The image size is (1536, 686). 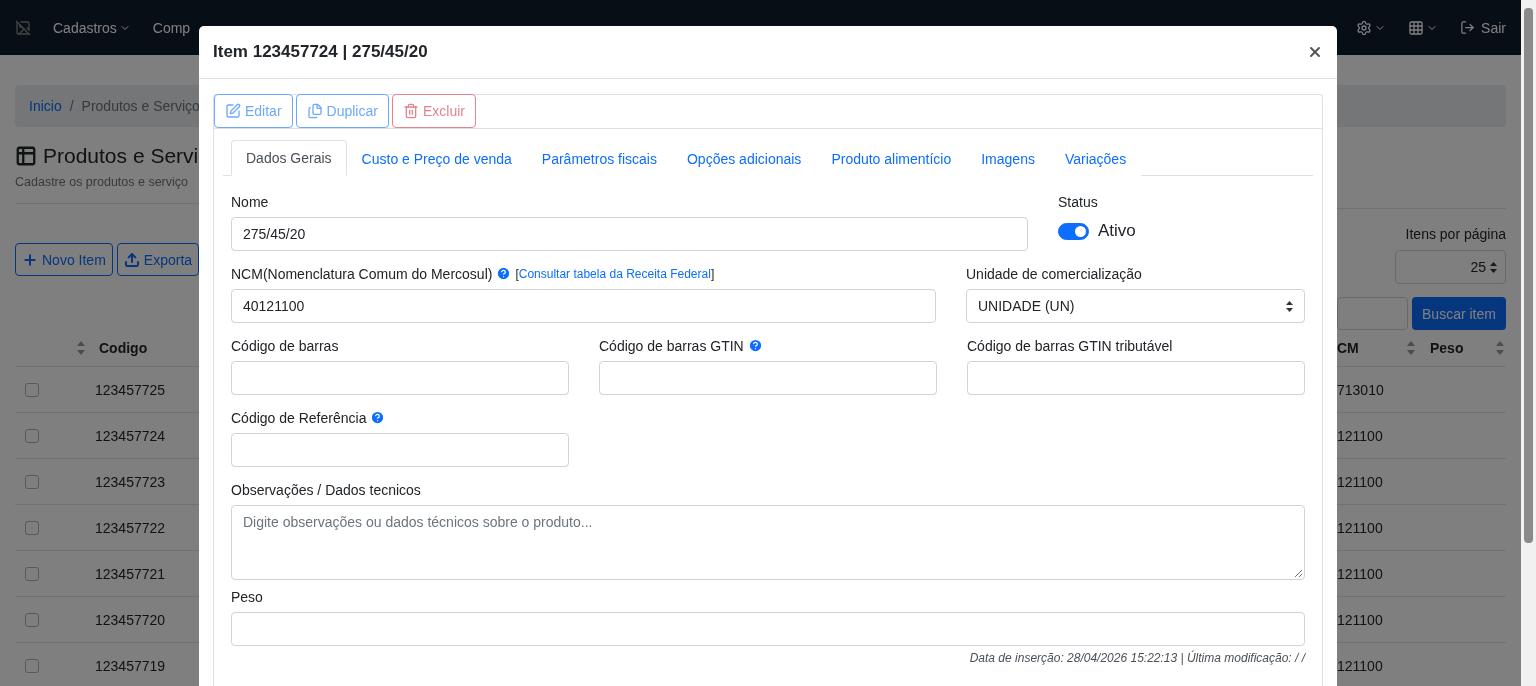 What do you see at coordinates (1463, 348) in the screenshot?
I see `column-header: Peso` at bounding box center [1463, 348].